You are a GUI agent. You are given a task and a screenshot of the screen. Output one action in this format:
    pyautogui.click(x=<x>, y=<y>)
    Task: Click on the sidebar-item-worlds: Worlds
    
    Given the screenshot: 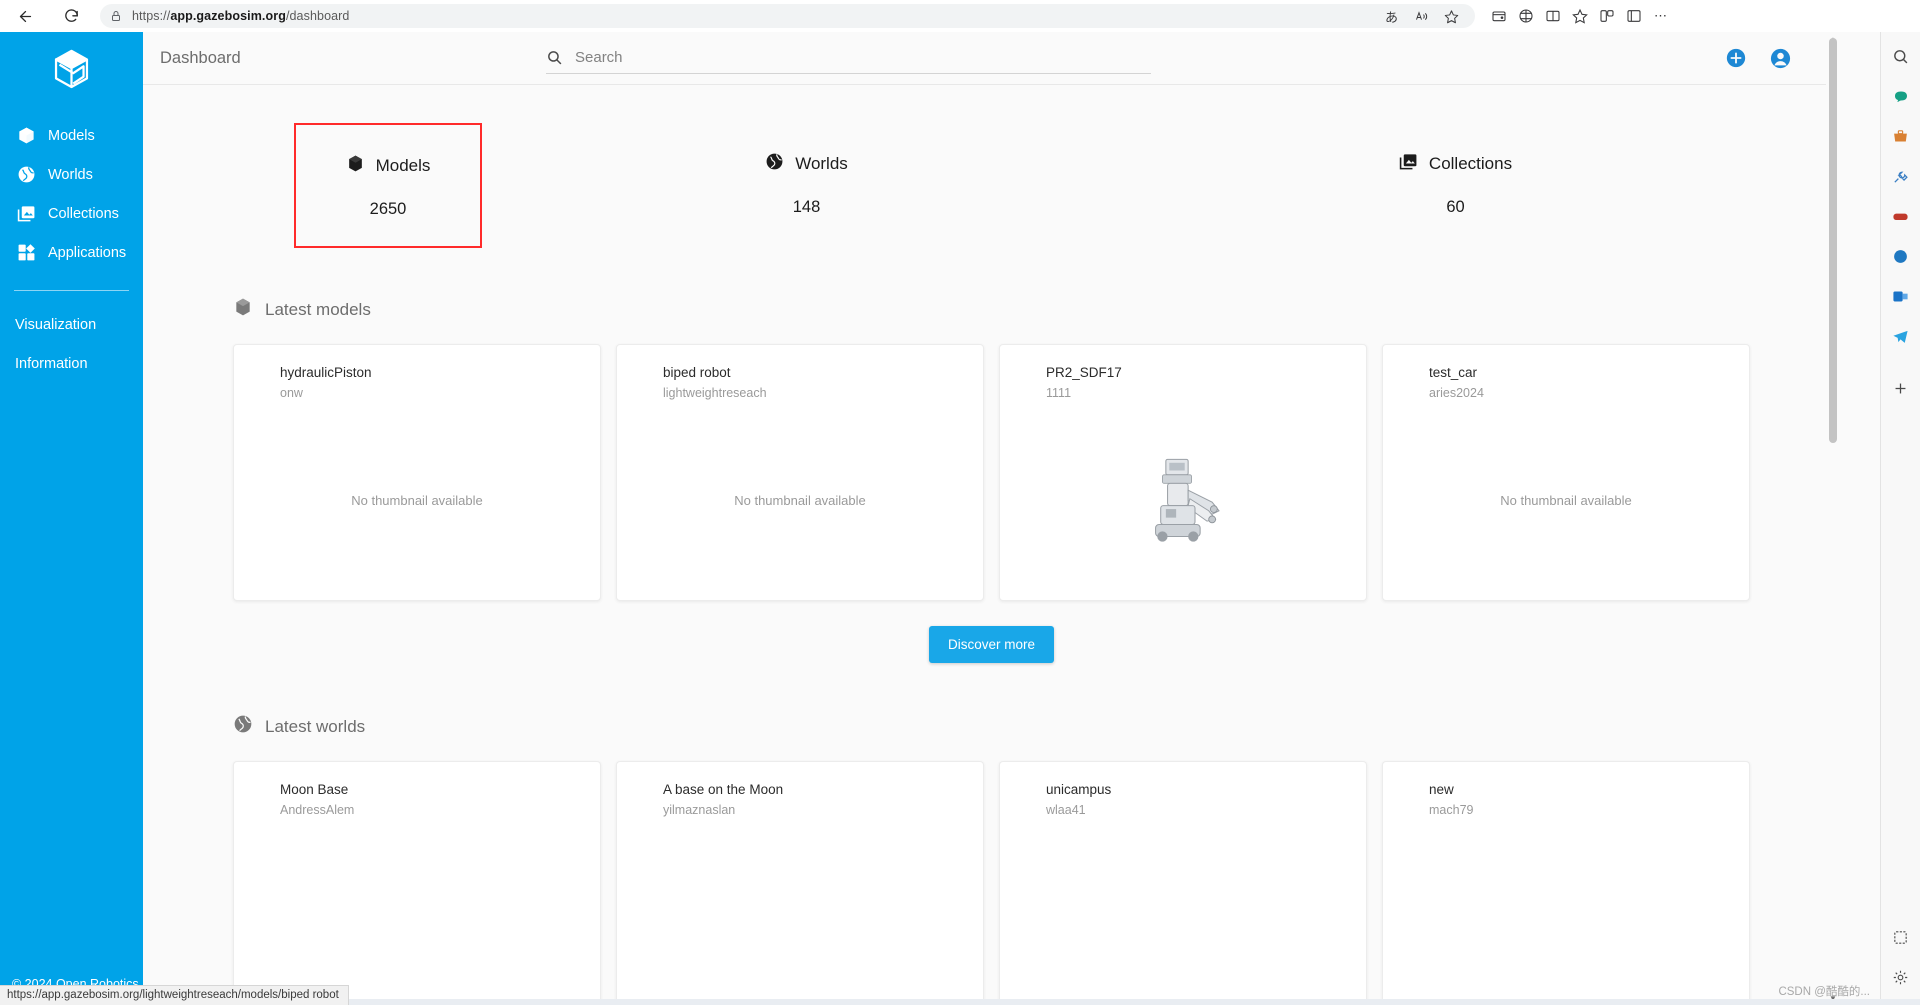 What is the action you would take?
    pyautogui.click(x=71, y=174)
    